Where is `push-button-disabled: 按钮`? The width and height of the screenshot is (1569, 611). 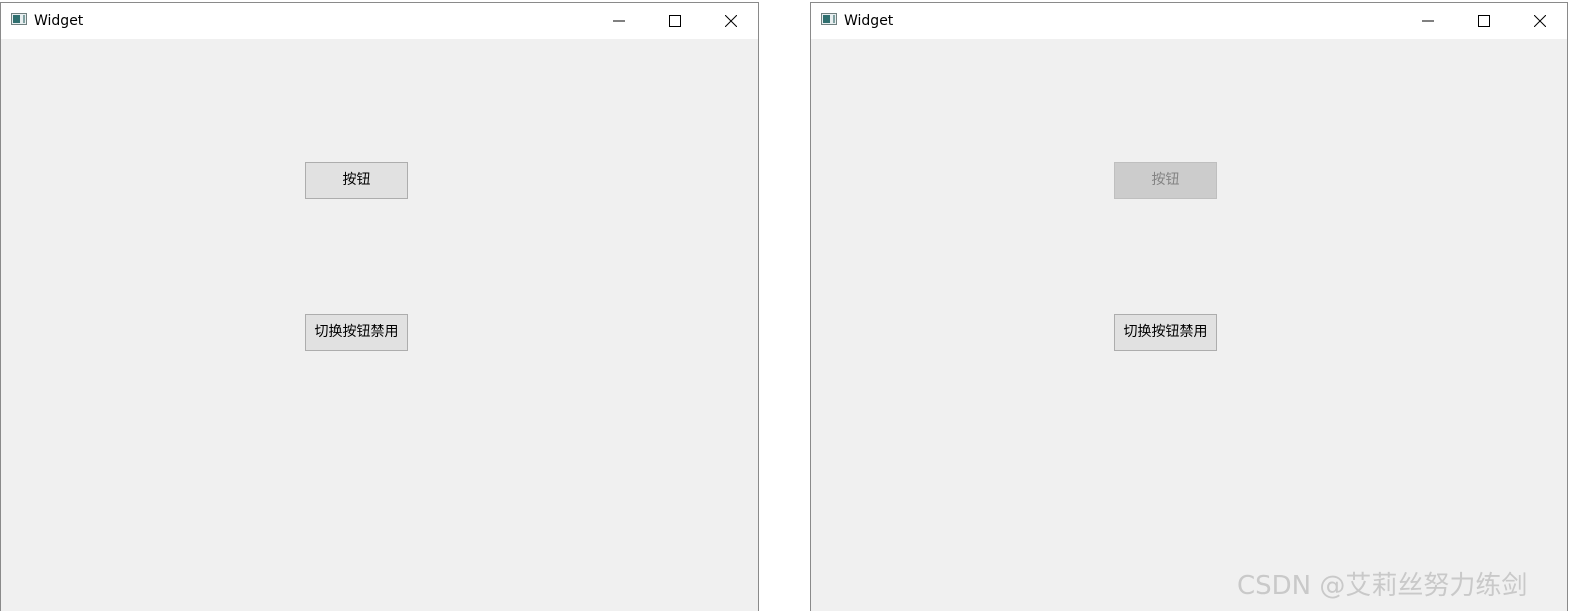
push-button-disabled: 按钮 is located at coordinates (1165, 180).